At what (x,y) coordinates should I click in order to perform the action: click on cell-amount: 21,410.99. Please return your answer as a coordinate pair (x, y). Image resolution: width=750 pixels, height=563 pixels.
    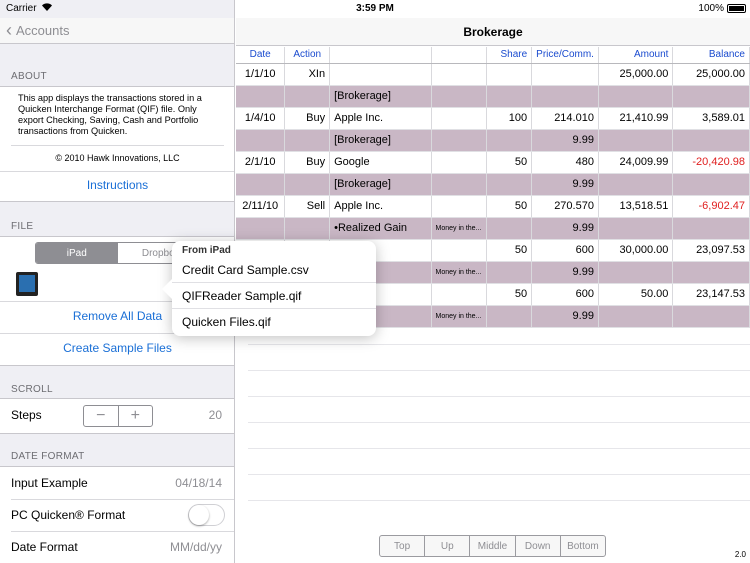
    Looking at the image, I should click on (636, 118).